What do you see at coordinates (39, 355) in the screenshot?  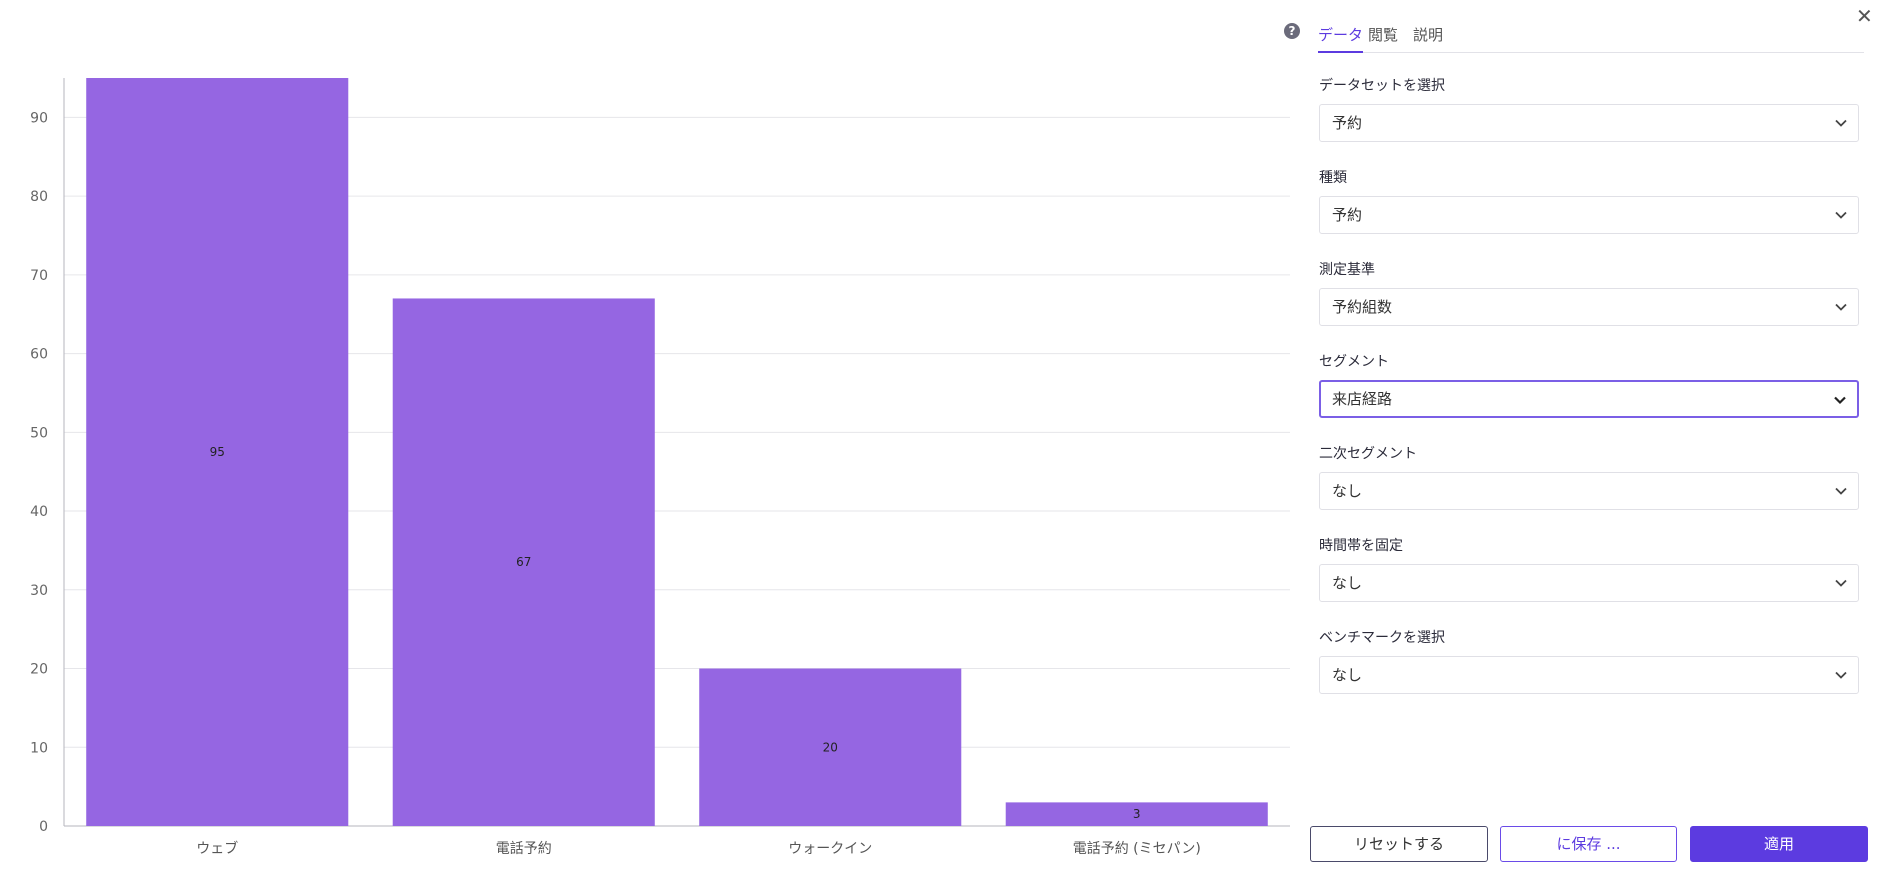 I see `y-tick-label: 60` at bounding box center [39, 355].